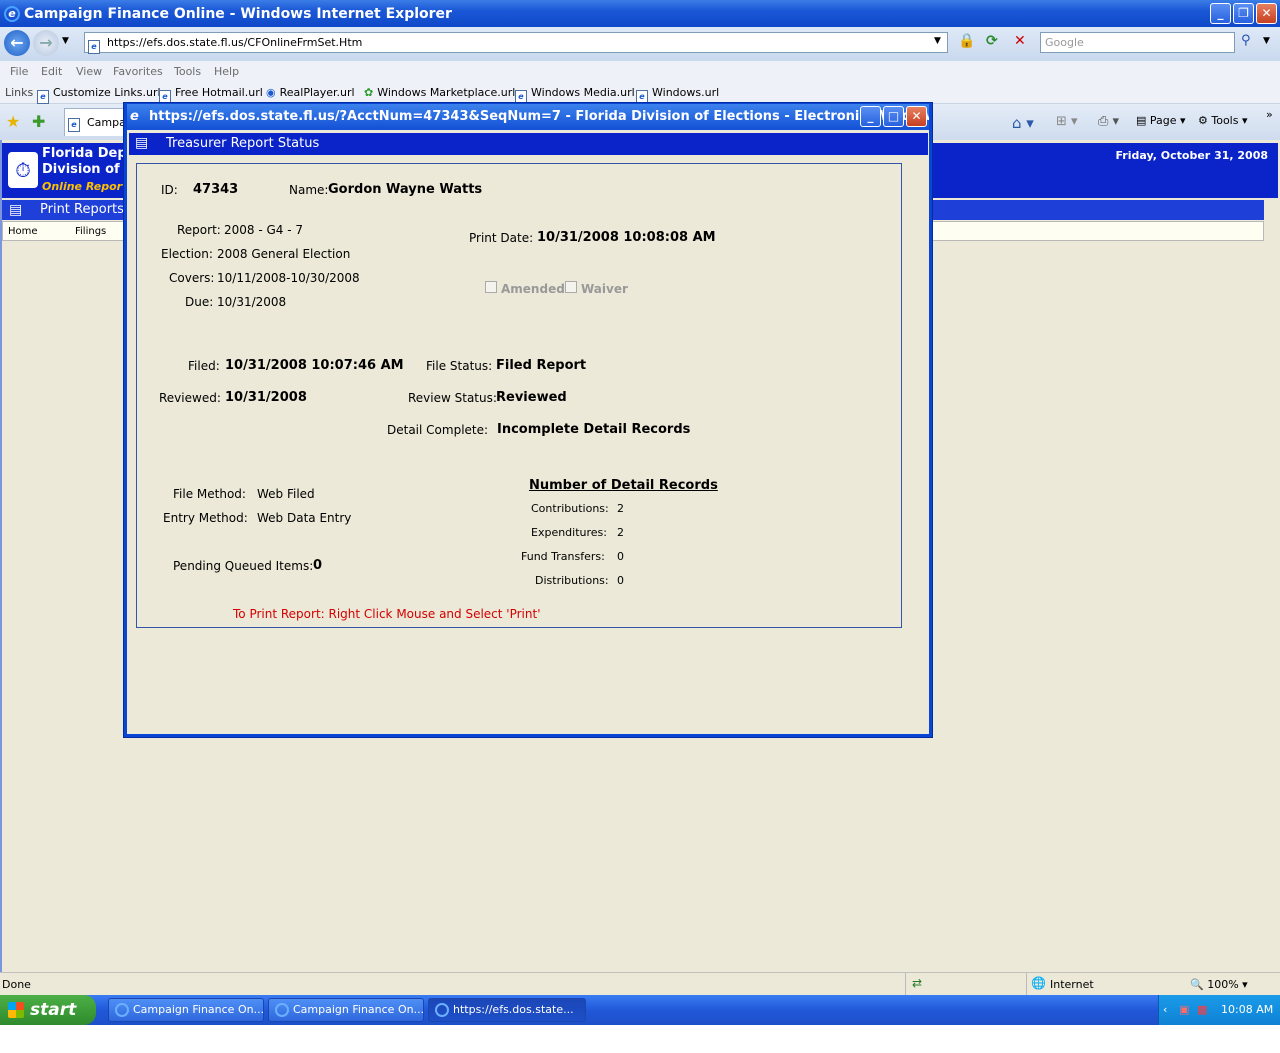 This screenshot has width=1280, height=1053. I want to click on ie-logo-icon: e, so click(12, 13).